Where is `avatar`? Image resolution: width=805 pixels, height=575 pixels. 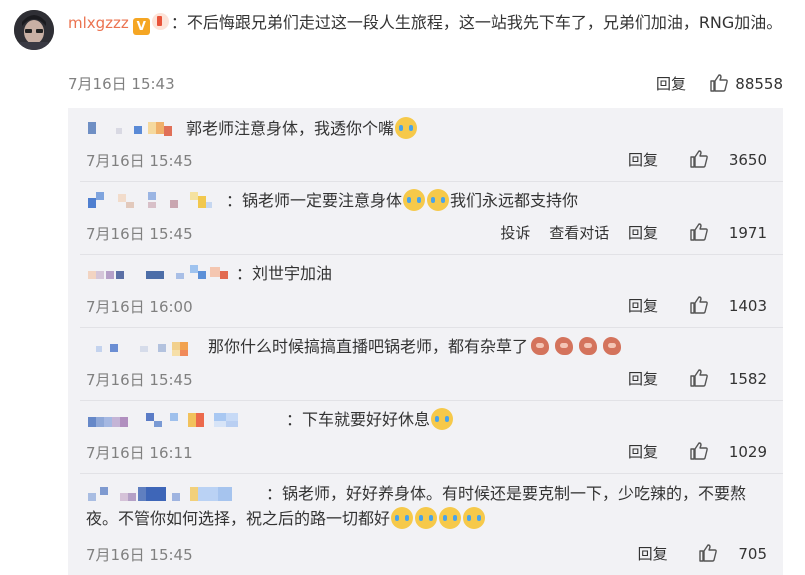
avatar is located at coordinates (34, 30).